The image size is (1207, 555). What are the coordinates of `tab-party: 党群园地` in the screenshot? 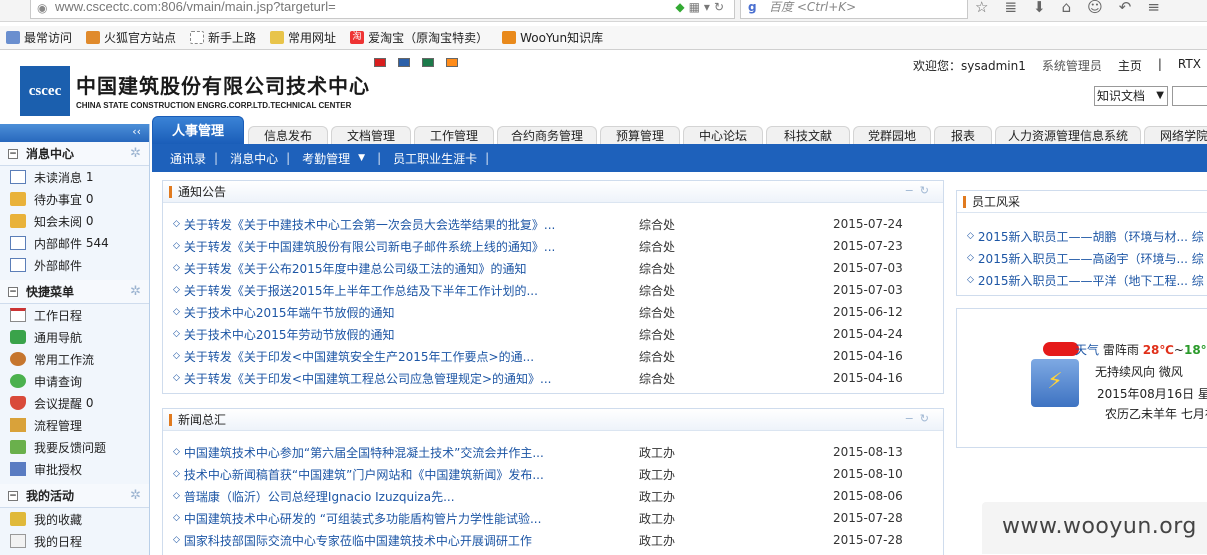 It's located at (892, 135).